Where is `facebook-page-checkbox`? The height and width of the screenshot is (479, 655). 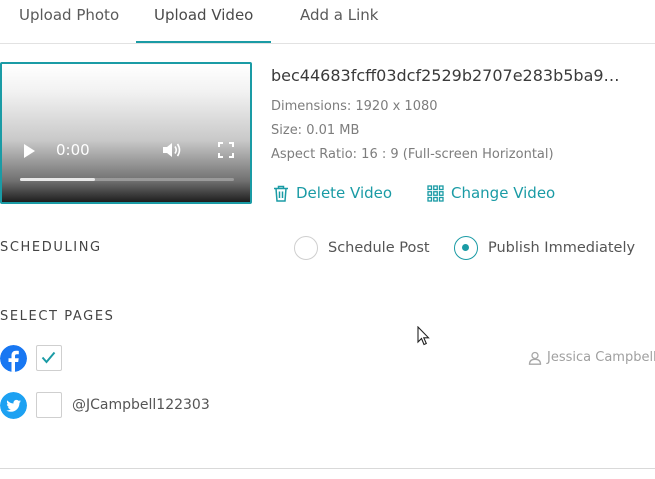
facebook-page-checkbox is located at coordinates (49, 358).